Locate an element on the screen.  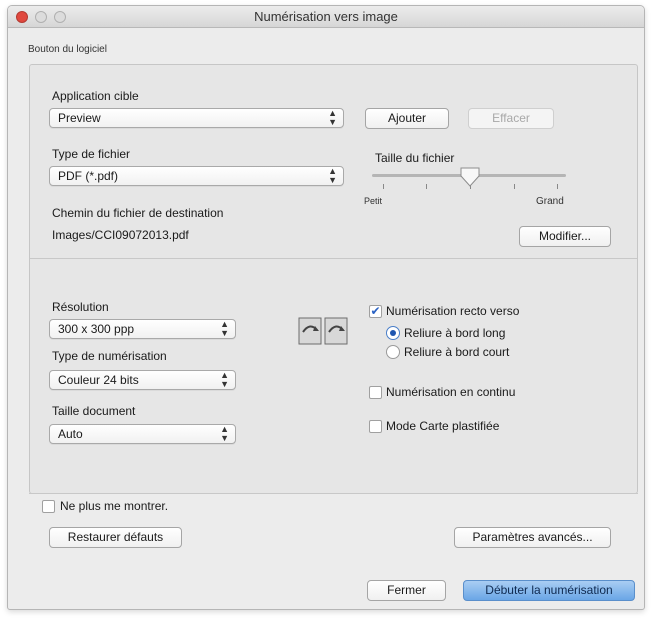
target-app-value: Preview is located at coordinates (79, 118).